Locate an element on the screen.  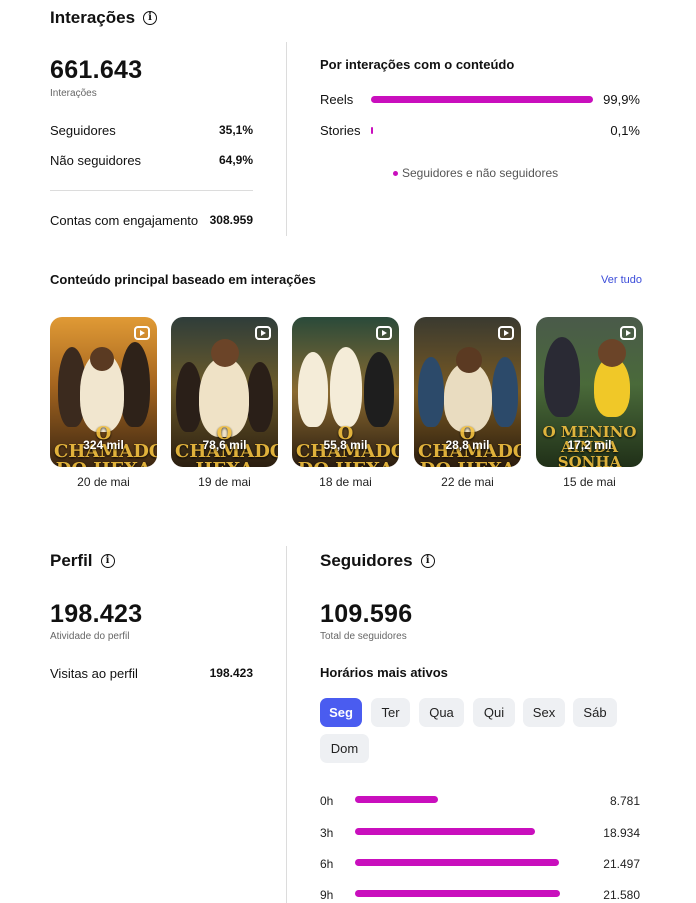
day-tab-qua: Qua is located at coordinates (441, 712).